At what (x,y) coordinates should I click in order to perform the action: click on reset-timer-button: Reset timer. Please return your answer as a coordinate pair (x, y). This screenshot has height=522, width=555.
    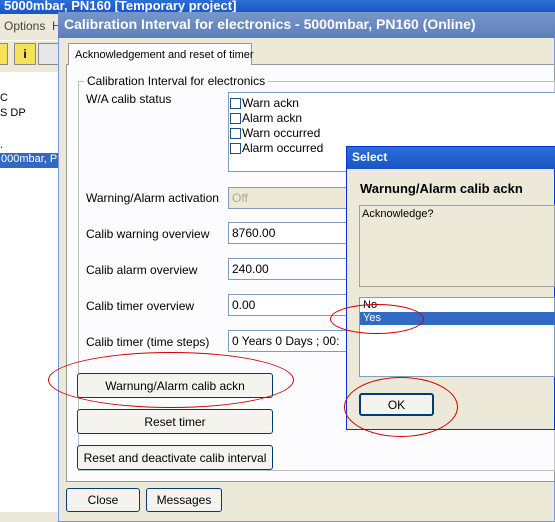
    Looking at the image, I should click on (175, 421).